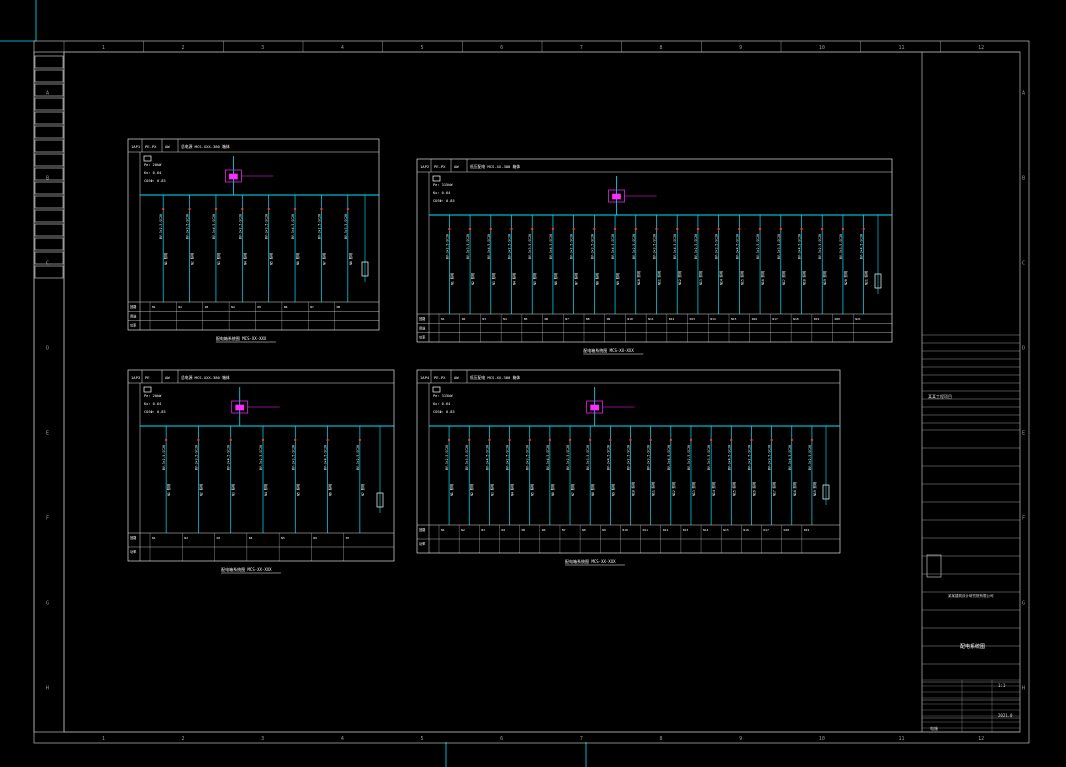  What do you see at coordinates (940, 396) in the screenshot?
I see `title-block-project: 某某工程项目` at bounding box center [940, 396].